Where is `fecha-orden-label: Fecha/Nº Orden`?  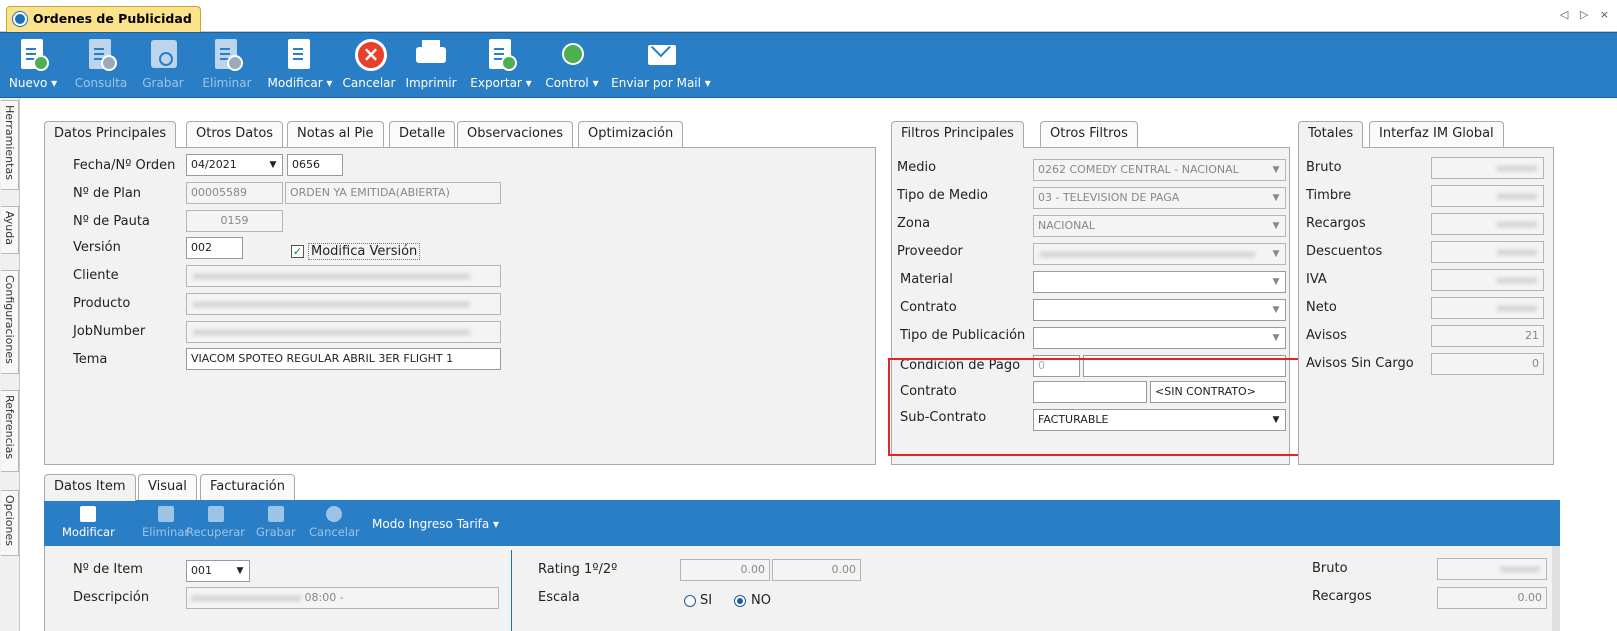 fecha-orden-label: Fecha/Nº Orden is located at coordinates (124, 165).